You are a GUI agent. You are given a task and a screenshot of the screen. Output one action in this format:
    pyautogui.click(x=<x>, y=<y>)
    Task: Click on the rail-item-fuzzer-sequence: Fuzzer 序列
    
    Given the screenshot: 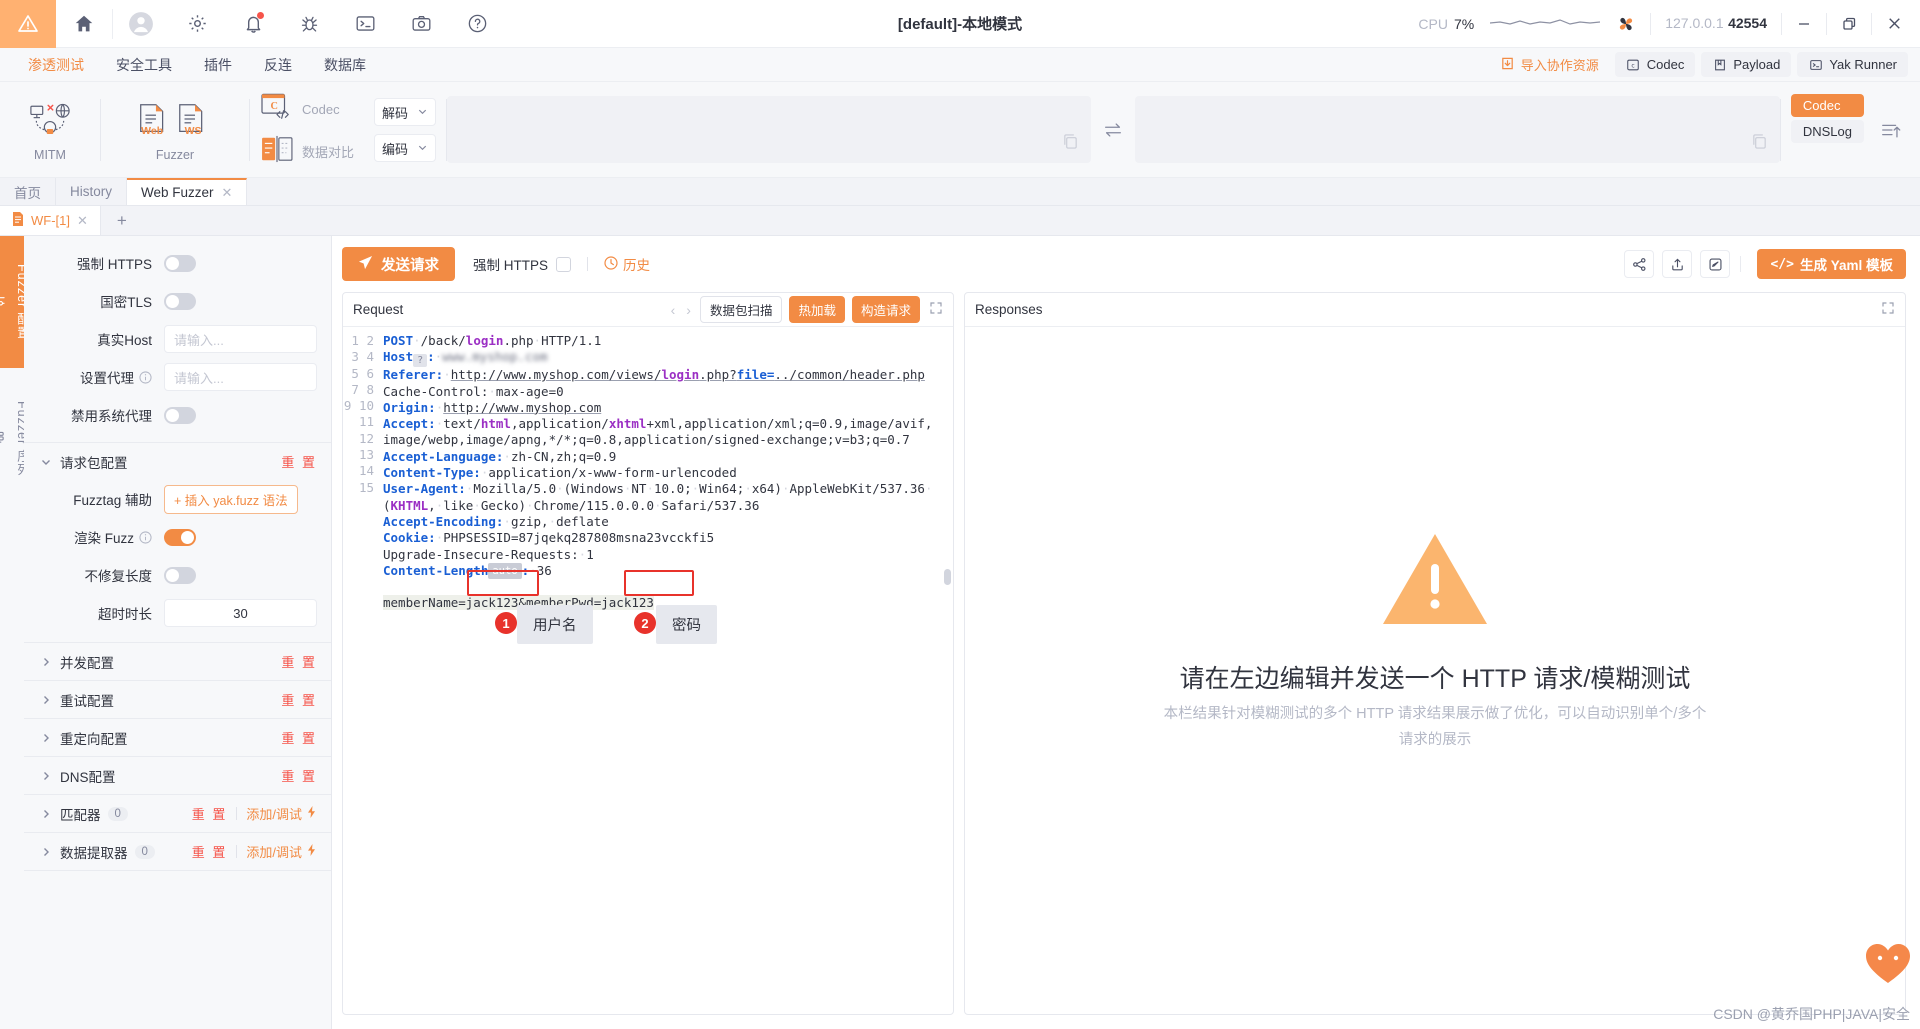 What is the action you would take?
    pyautogui.click(x=14, y=439)
    